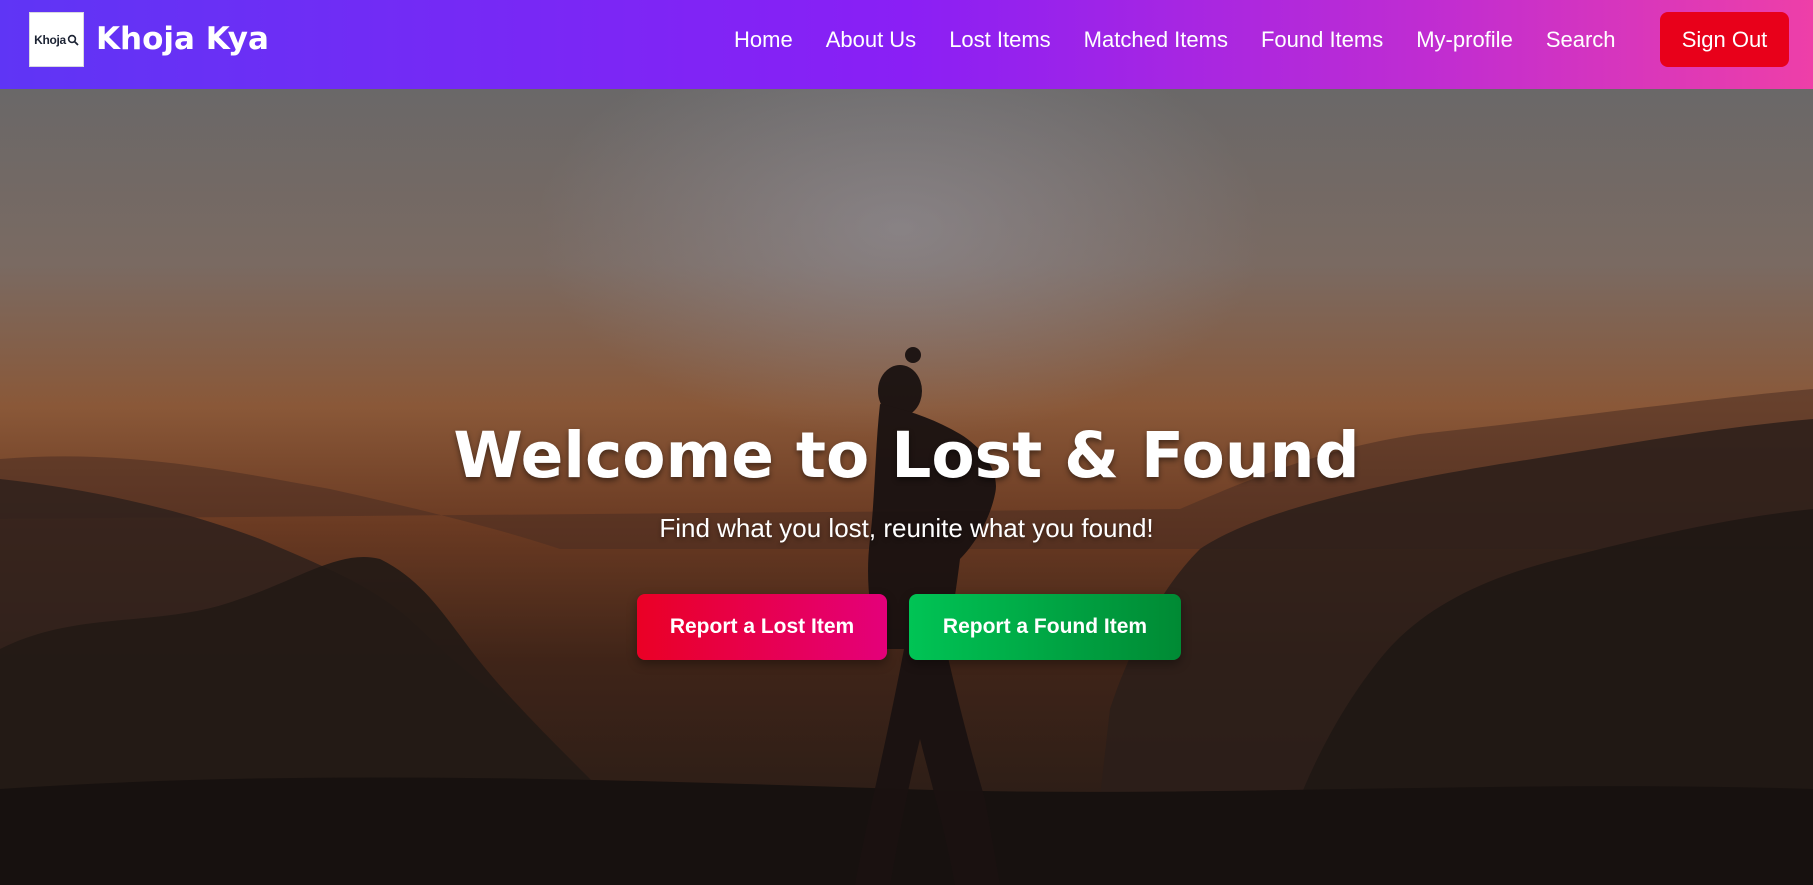  Describe the element at coordinates (182, 39) in the screenshot. I see `brand-name: Khoja Kya` at that location.